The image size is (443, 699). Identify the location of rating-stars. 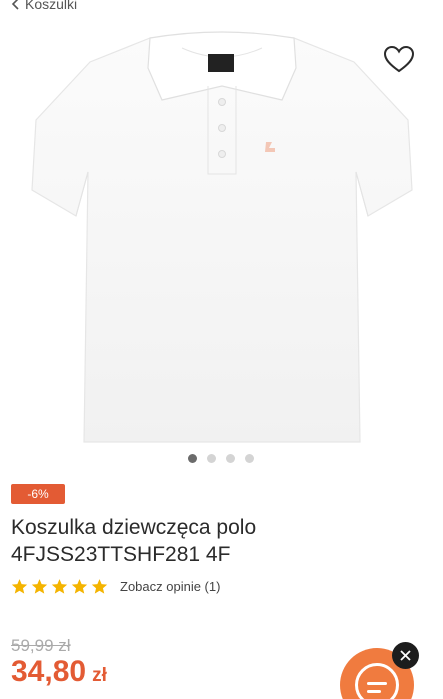
(59, 586).